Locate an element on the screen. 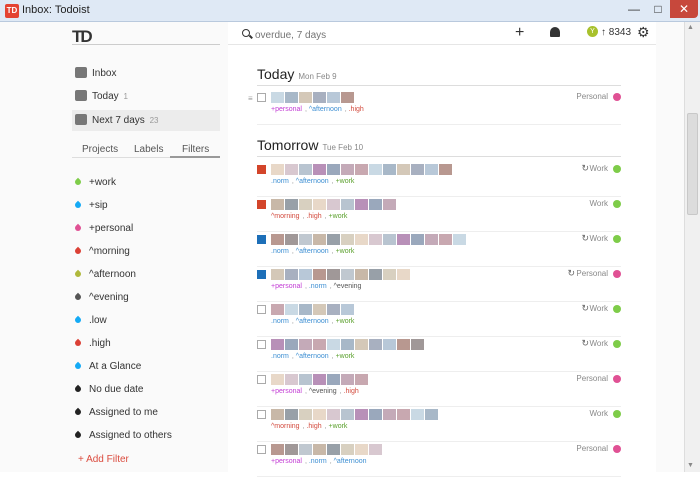 This screenshot has width=700, height=477. drag-handle-icon: ≡ is located at coordinates (250, 98).